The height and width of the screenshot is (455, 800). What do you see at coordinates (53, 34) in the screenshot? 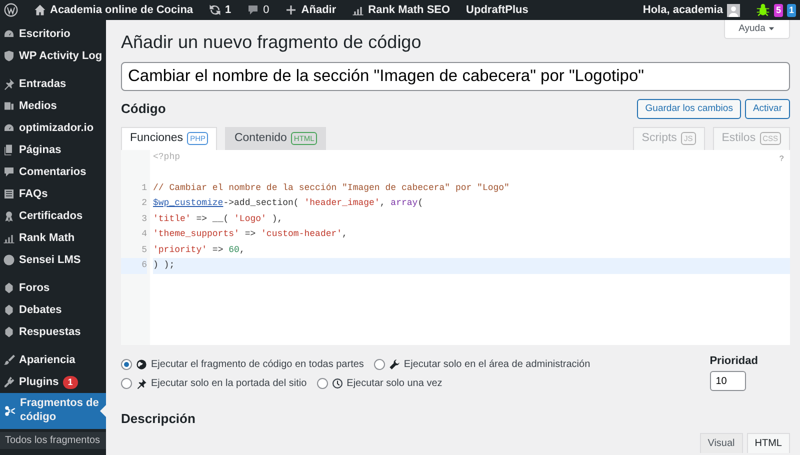
I see `sidebar-item: Escritorio` at bounding box center [53, 34].